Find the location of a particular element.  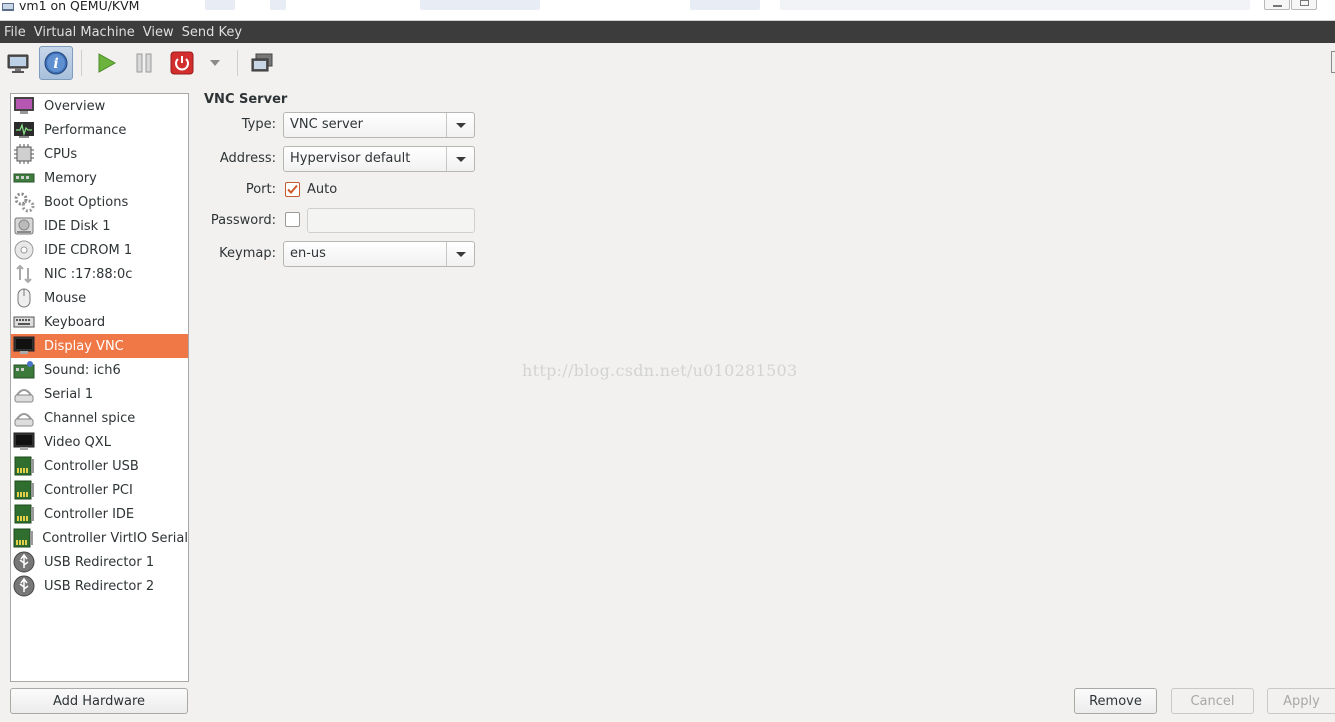

sidebar-item-display-vnc: Display VNC is located at coordinates (99, 346).